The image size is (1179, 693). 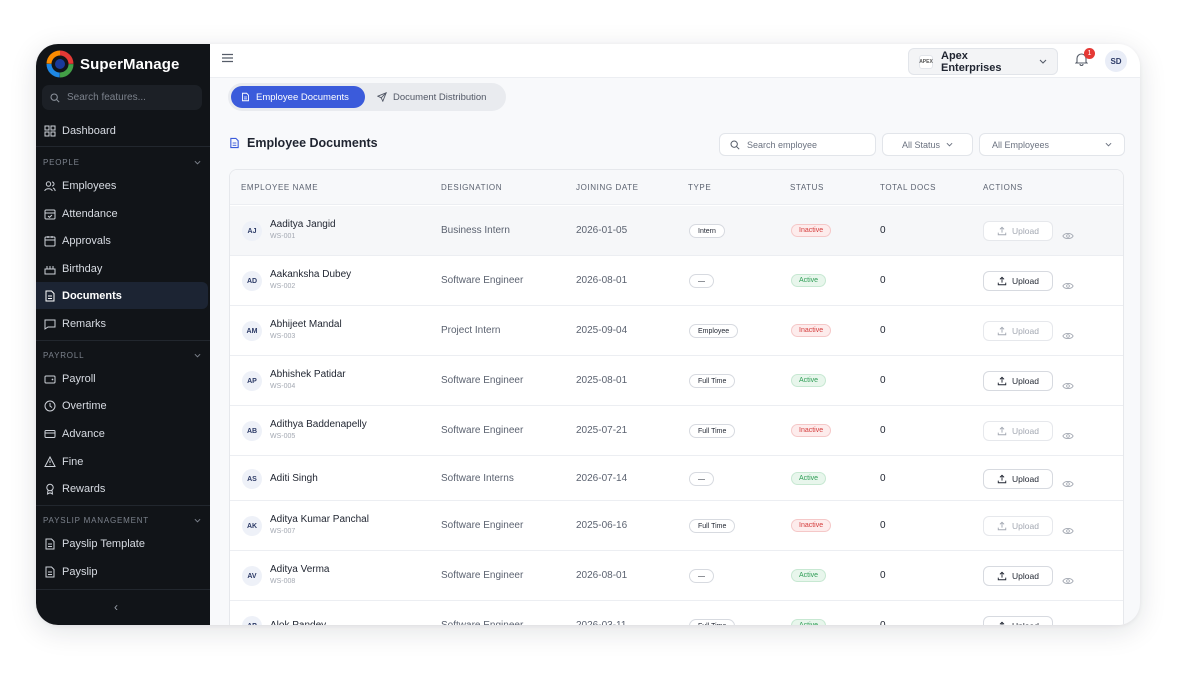 I want to click on sidebar-item-rewards: Rewards, so click(x=123, y=488).